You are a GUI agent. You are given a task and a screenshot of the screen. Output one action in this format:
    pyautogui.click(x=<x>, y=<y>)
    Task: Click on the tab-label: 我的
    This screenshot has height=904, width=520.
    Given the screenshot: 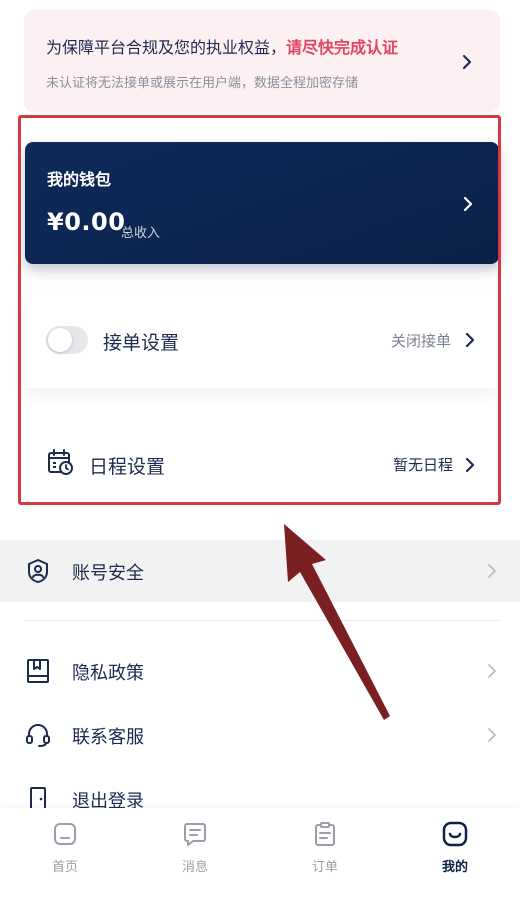 What is the action you would take?
    pyautogui.click(x=454, y=867)
    